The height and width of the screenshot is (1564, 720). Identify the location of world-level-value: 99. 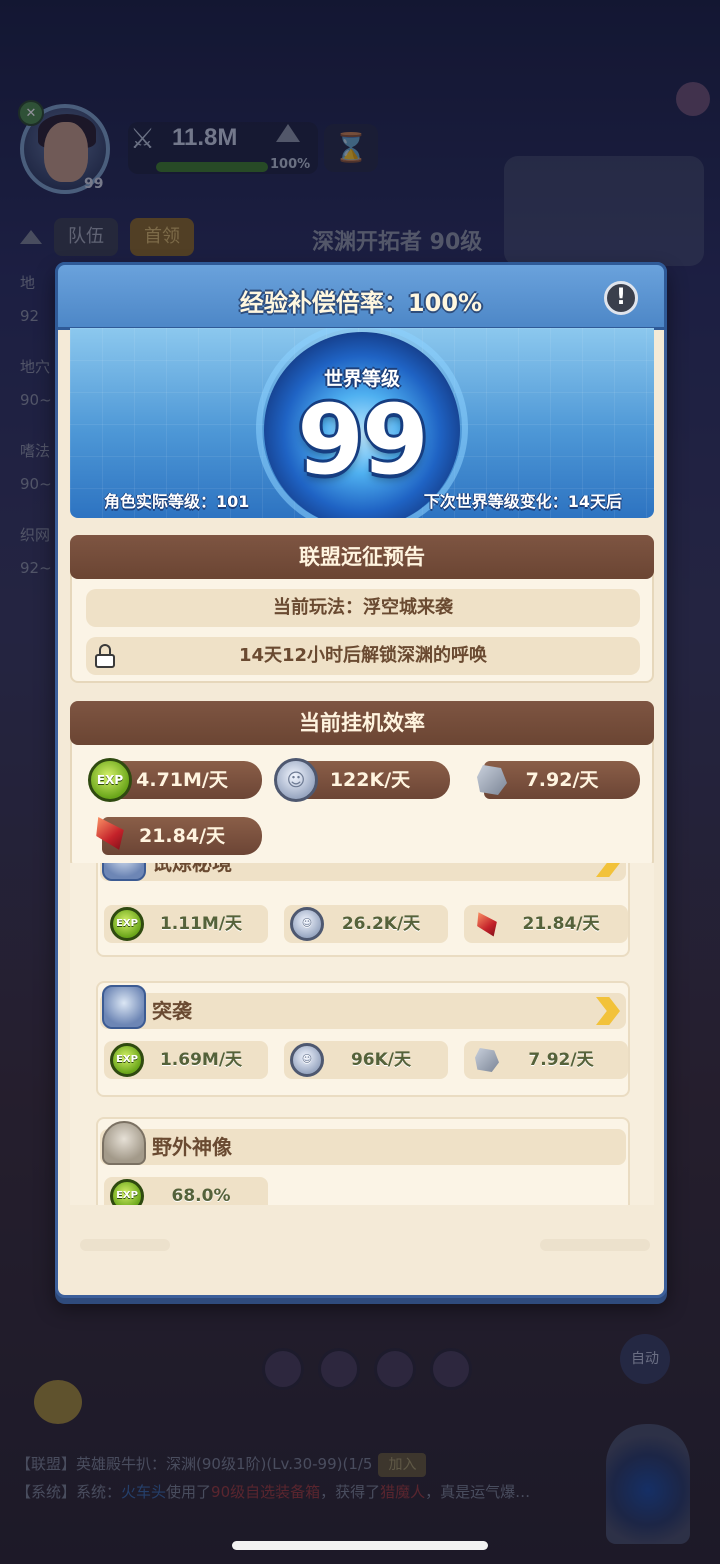
(363, 440).